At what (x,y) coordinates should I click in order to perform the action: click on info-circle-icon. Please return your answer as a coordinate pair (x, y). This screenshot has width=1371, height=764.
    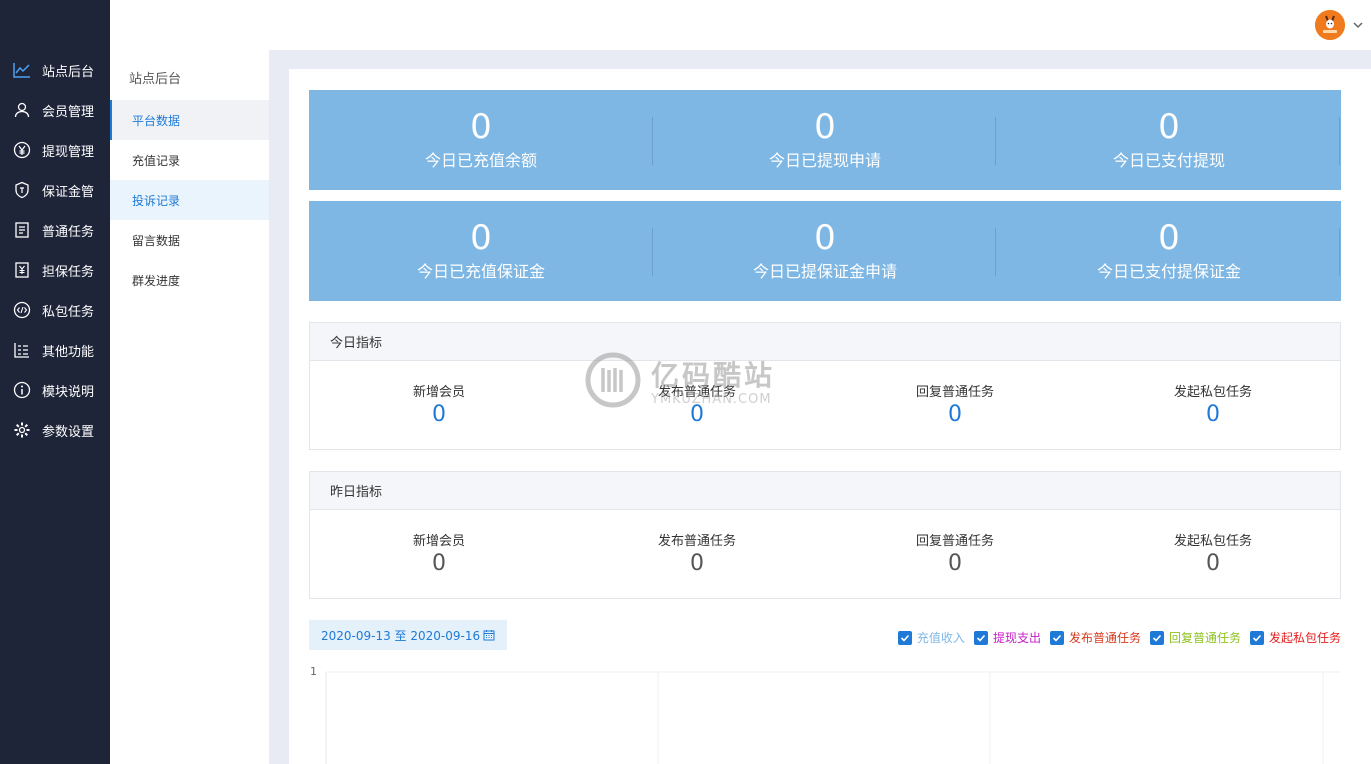
    Looking at the image, I should click on (21, 390).